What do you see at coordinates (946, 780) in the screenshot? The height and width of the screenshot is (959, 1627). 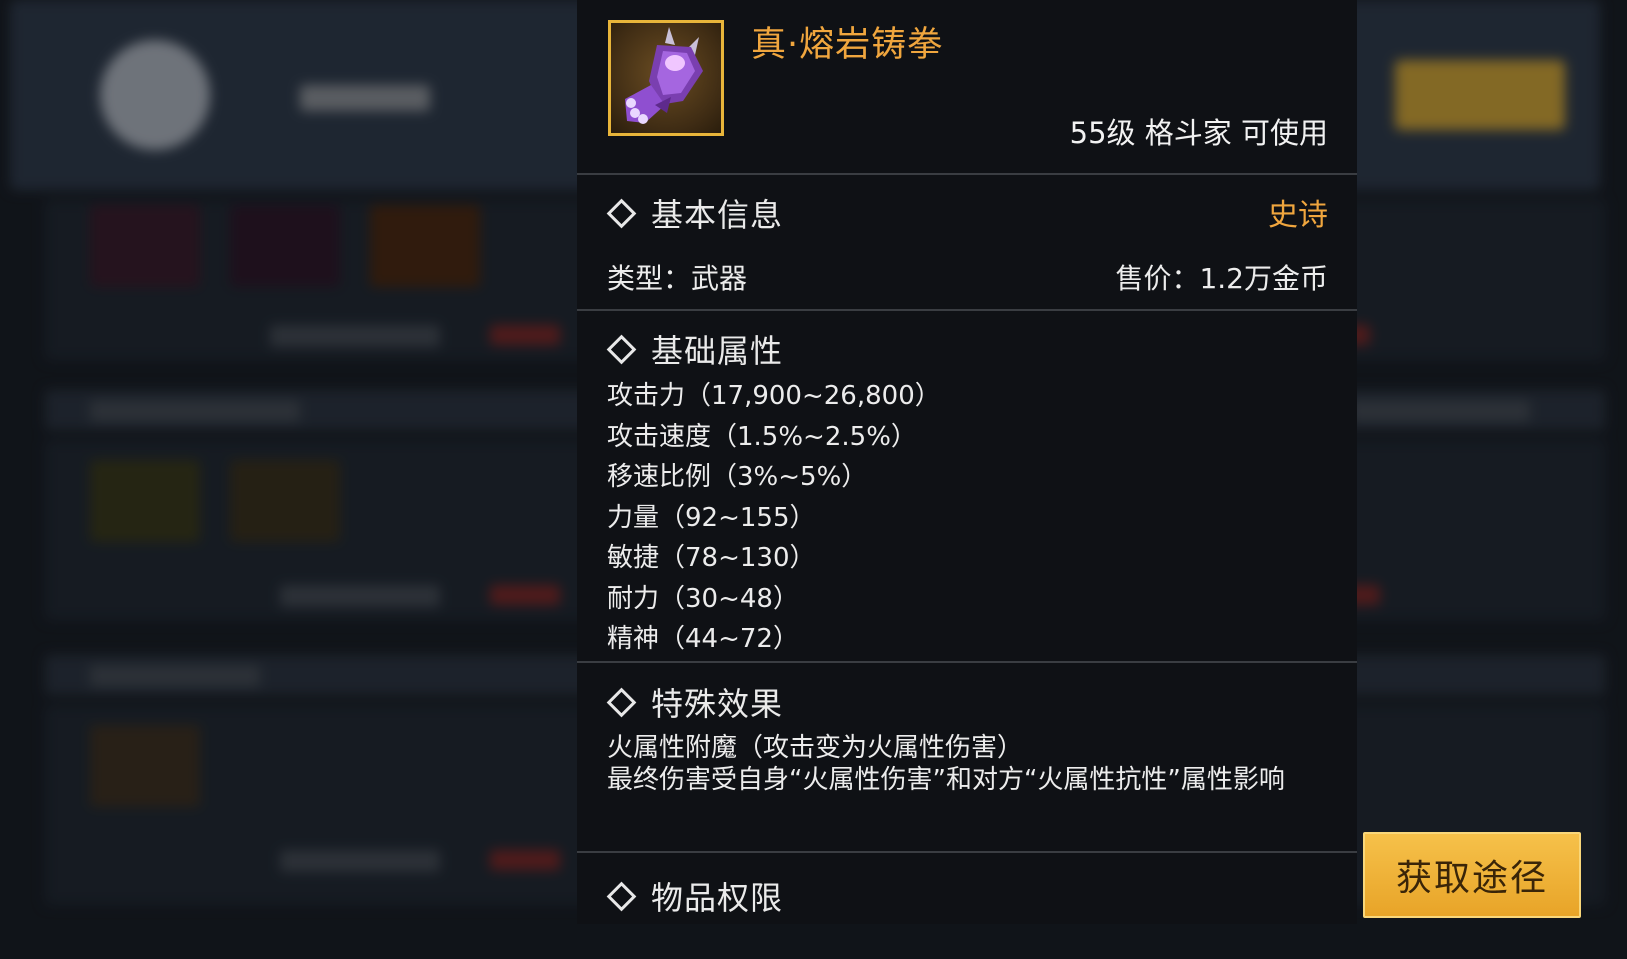 I see `effect-line: 最终伤害受自身“火属性伤害”和对方“火属性抗性”属性影响` at bounding box center [946, 780].